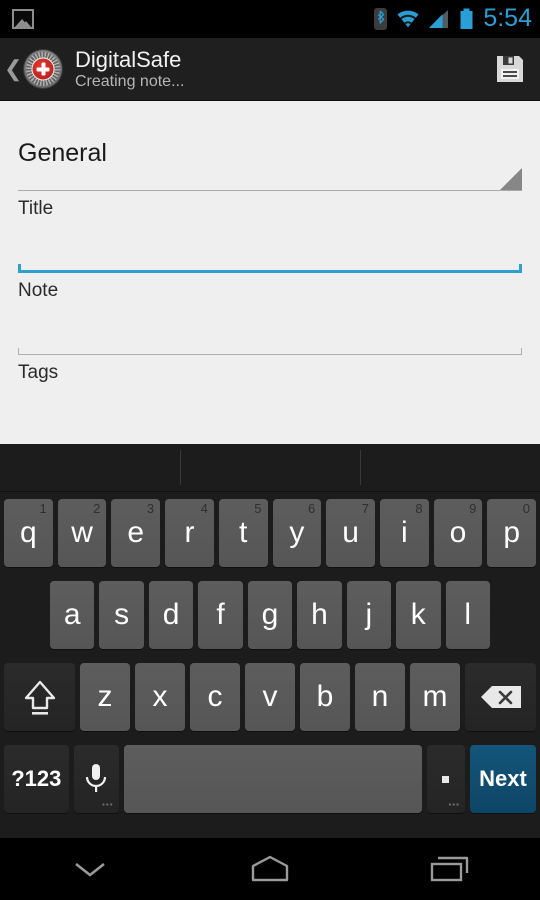 The height and width of the screenshot is (900, 540). I want to click on app-title: DigitalSafe, so click(128, 59).